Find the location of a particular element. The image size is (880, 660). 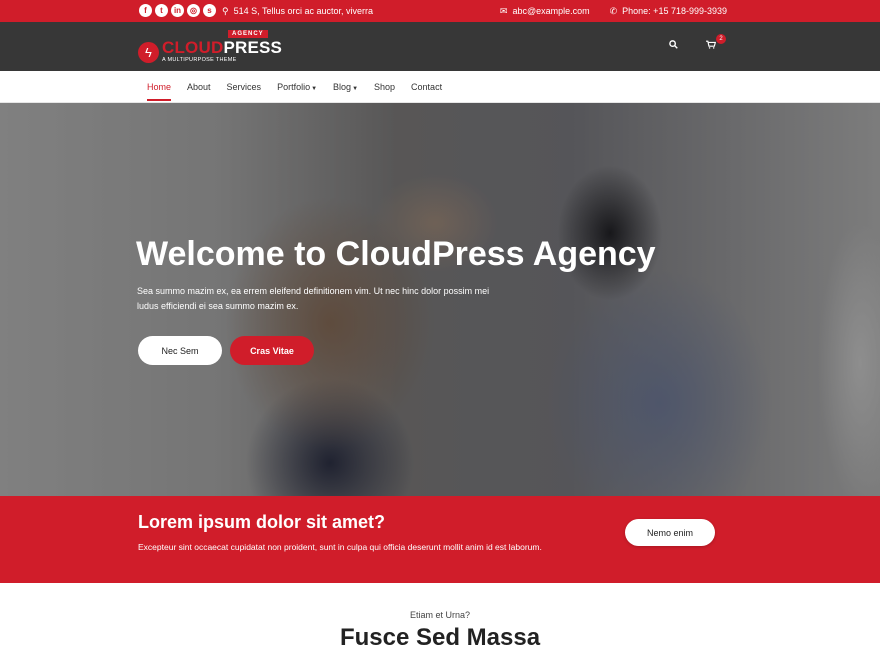

phone-icon: ✆ is located at coordinates (613, 10).